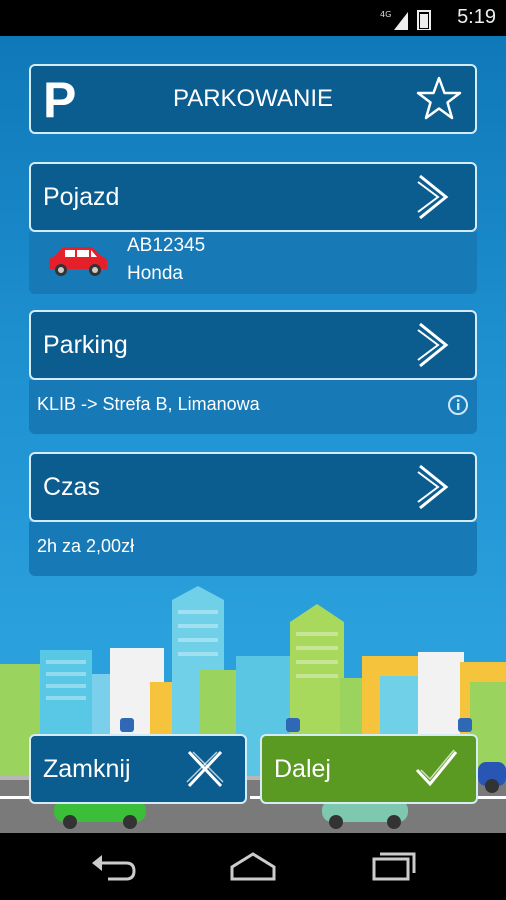  I want to click on parking-location: KLIB -> Strefa B, Limanowa, so click(148, 404).